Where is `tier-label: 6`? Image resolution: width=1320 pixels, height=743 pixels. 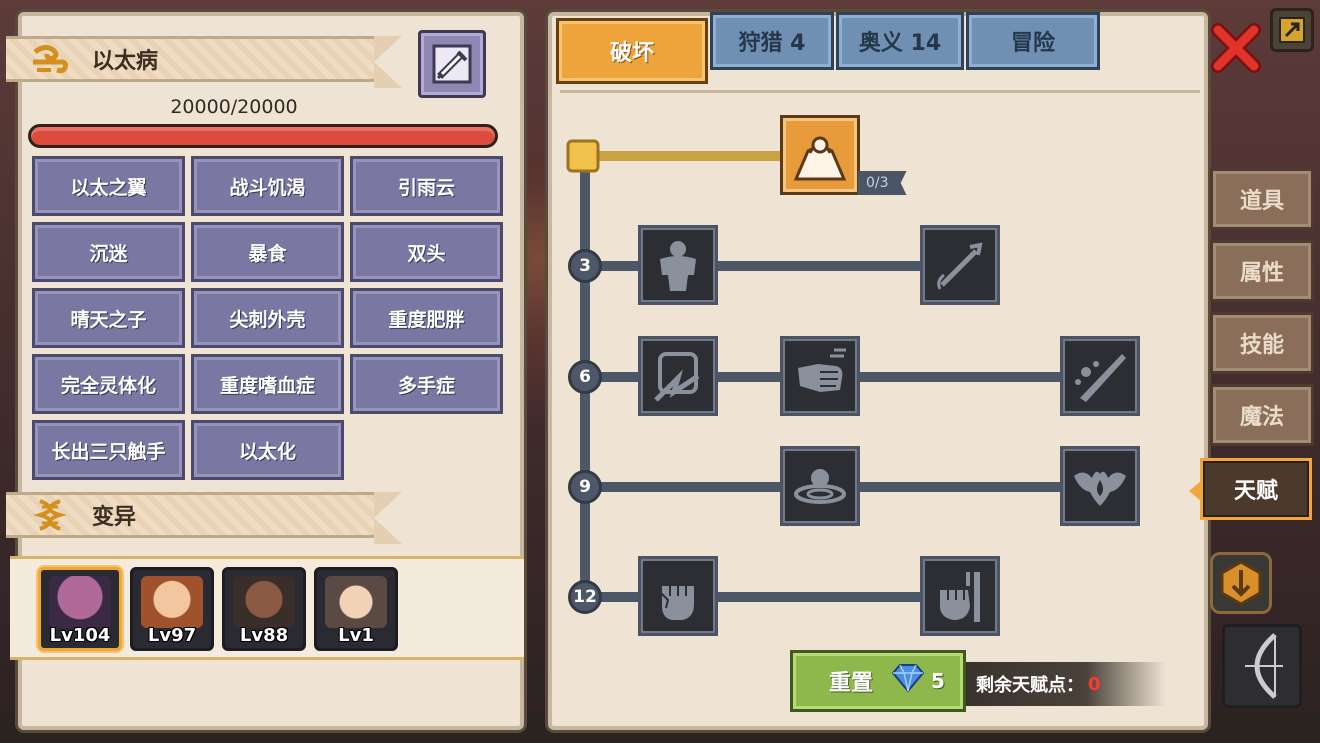
tier-label: 6 is located at coordinates (585, 377).